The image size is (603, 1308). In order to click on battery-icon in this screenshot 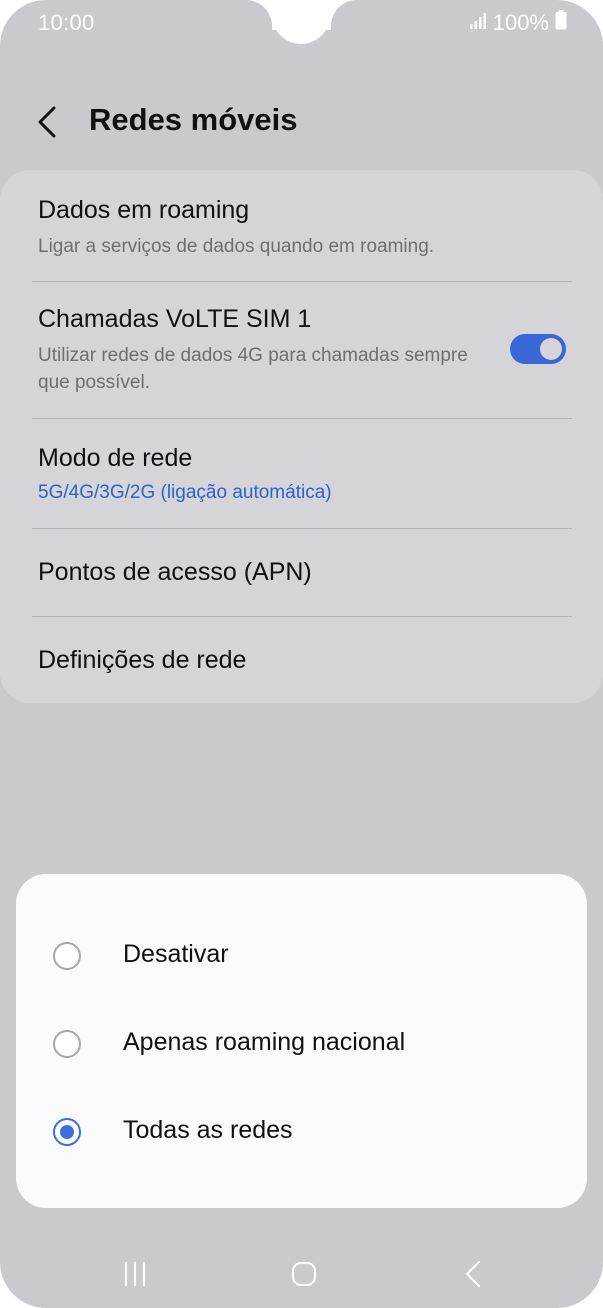, I will do `click(561, 23)`.